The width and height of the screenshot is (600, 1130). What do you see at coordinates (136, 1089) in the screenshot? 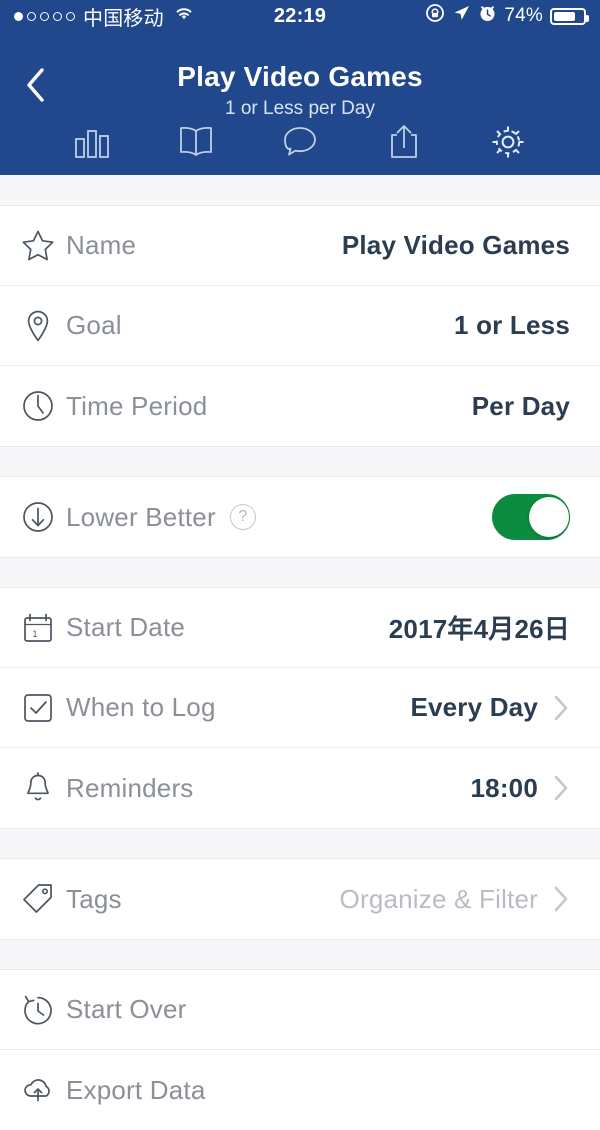
I see `row-label: Export Data` at bounding box center [136, 1089].